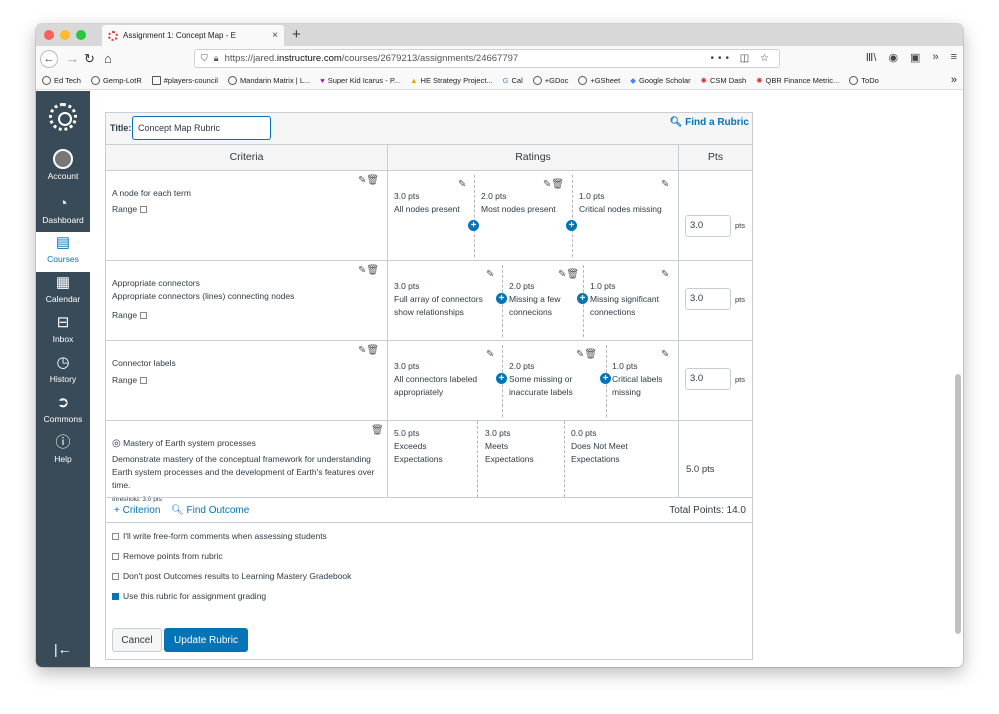 Image resolution: width=999 pixels, height=714 pixels. I want to click on nav-calendar: ▦ Calendar, so click(63, 293).